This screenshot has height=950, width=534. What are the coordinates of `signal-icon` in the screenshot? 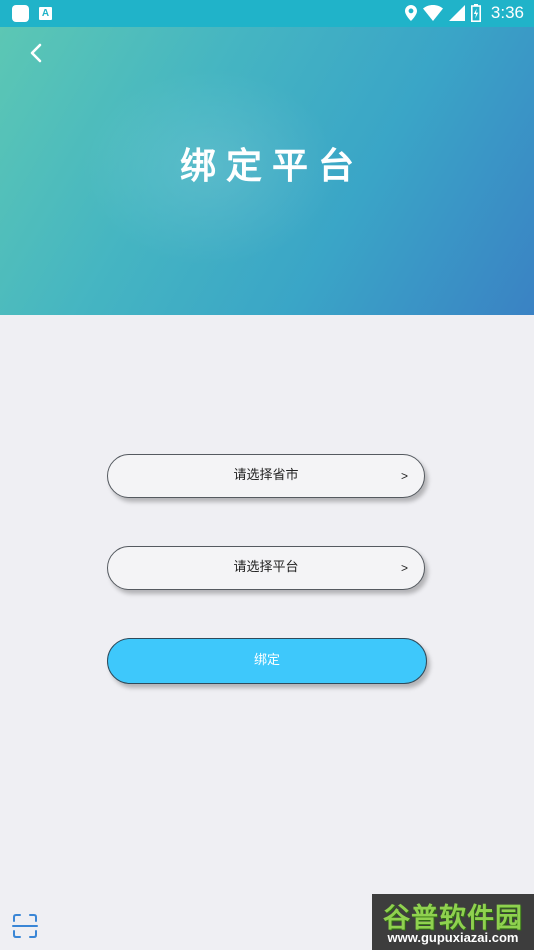 It's located at (456, 13).